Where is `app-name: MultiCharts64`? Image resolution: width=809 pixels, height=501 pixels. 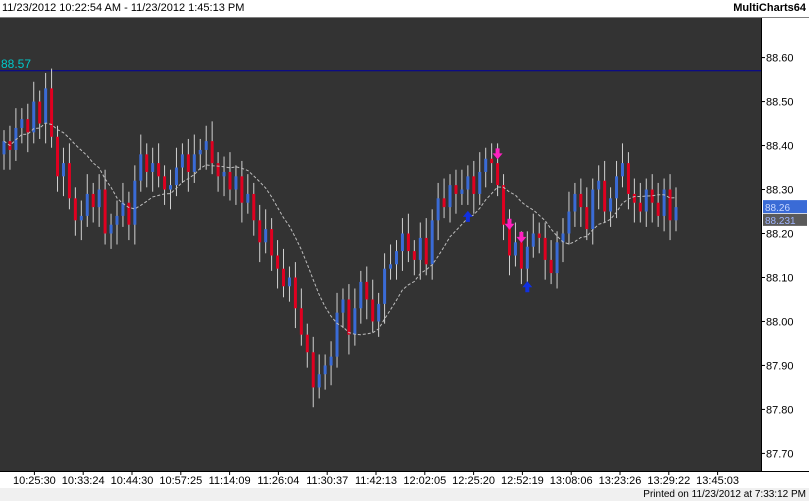
app-name: MultiCharts64 is located at coordinates (769, 8).